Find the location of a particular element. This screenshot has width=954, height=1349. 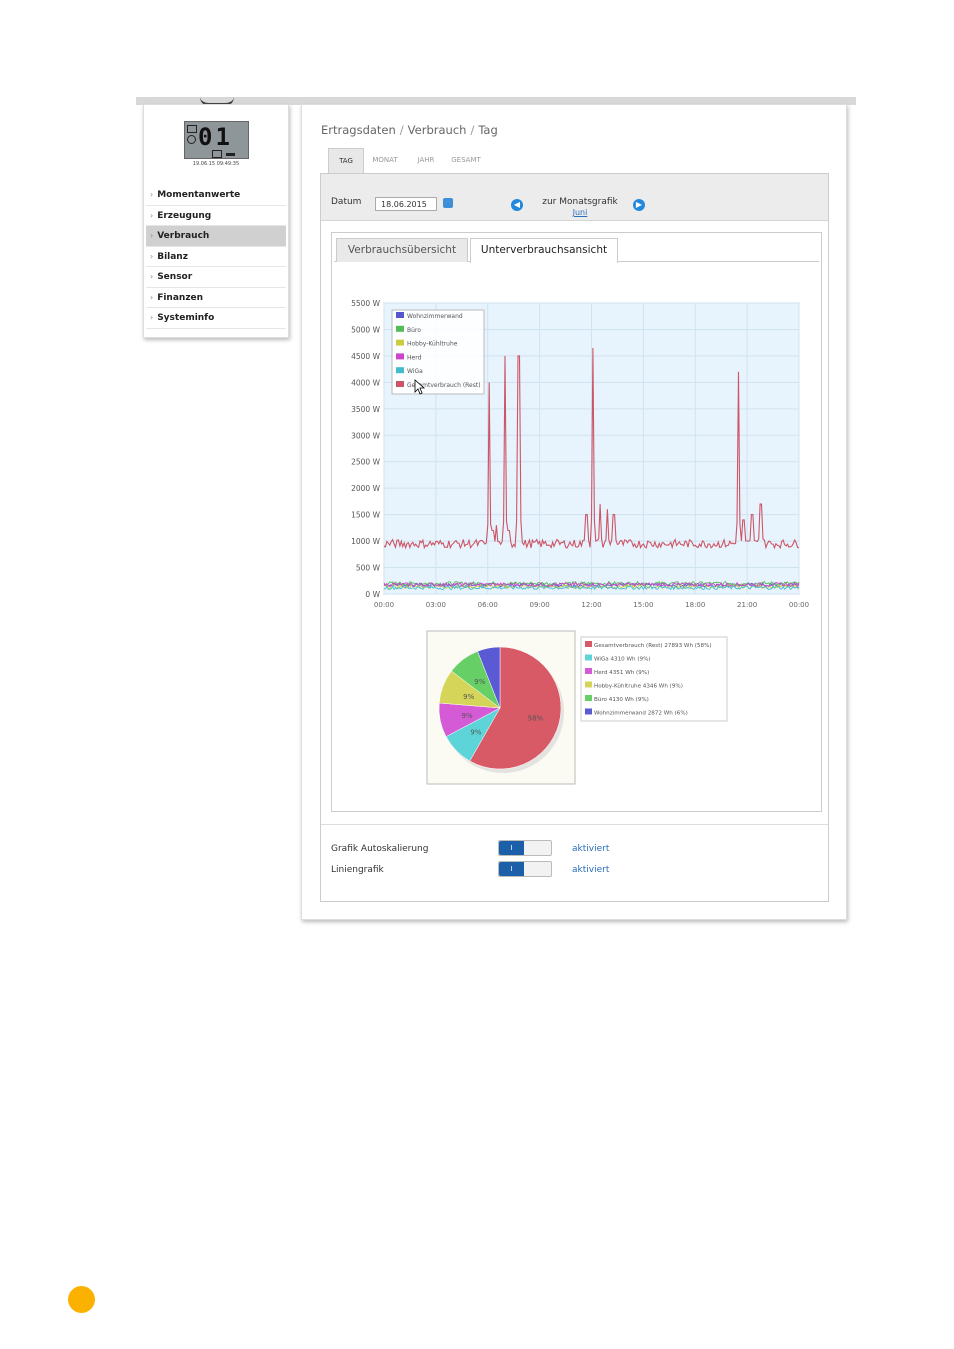

autoscale-status: aktiviert is located at coordinates (591, 849).